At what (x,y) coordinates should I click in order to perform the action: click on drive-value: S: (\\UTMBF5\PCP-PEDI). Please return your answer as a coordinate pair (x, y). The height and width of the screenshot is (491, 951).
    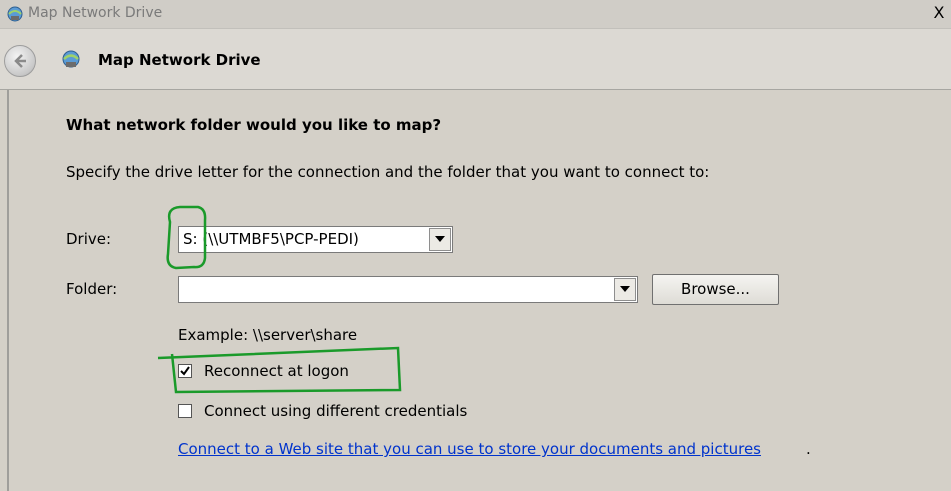
    Looking at the image, I should click on (271, 239).